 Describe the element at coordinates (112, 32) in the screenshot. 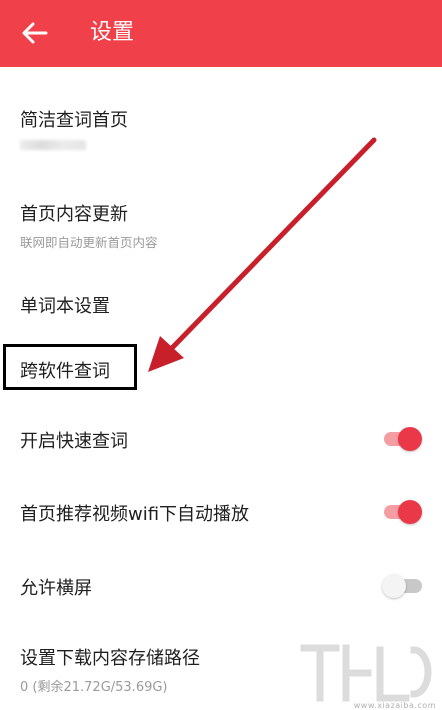

I see `page-title: 设置` at that location.